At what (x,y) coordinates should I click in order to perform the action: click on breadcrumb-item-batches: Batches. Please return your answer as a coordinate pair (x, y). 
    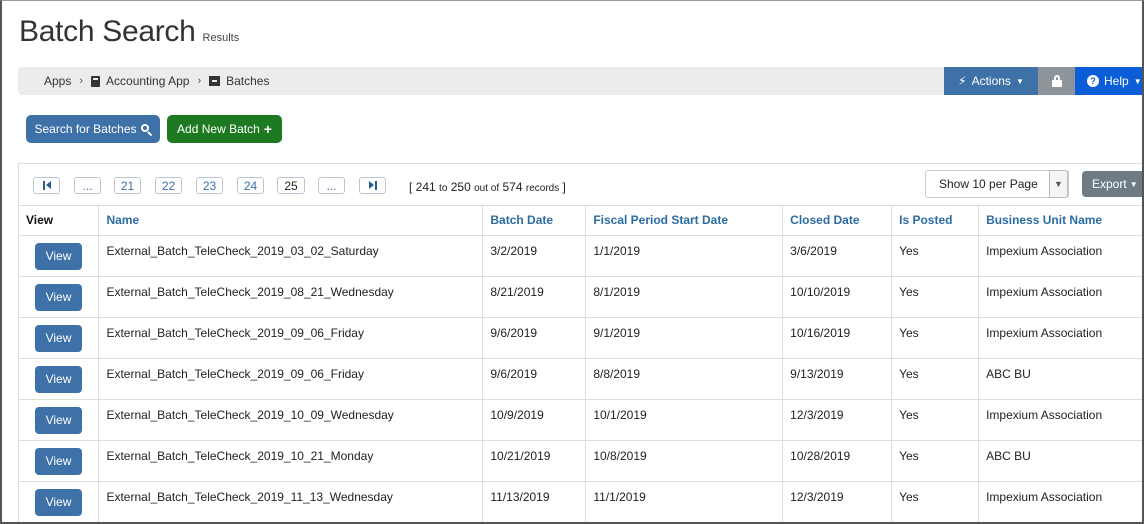
    Looking at the image, I should click on (239, 81).